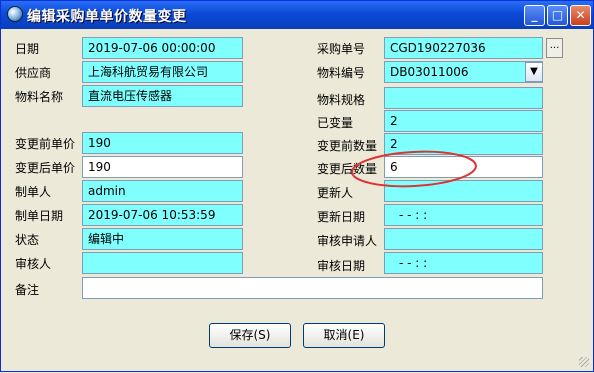 The image size is (594, 373). Describe the element at coordinates (33, 264) in the screenshot. I see `auditor-label: 审核人` at that location.